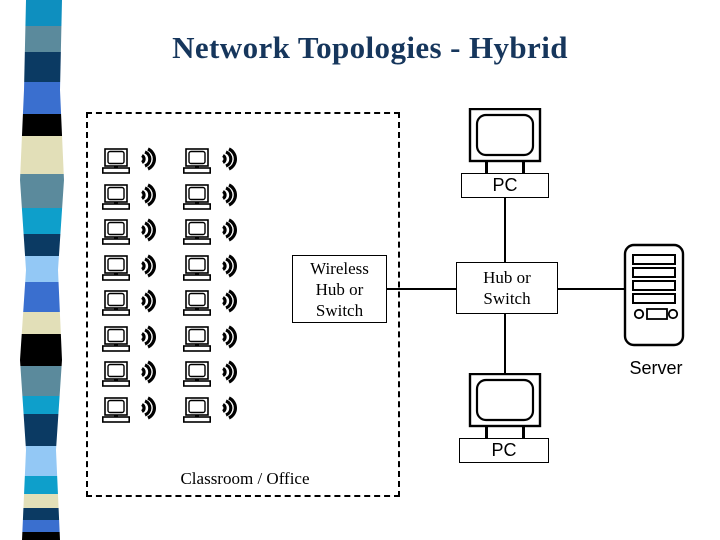 This screenshot has width=720, height=540. What do you see at coordinates (339, 268) in the screenshot?
I see `wireless-hub-line-1: Wireless` at bounding box center [339, 268].